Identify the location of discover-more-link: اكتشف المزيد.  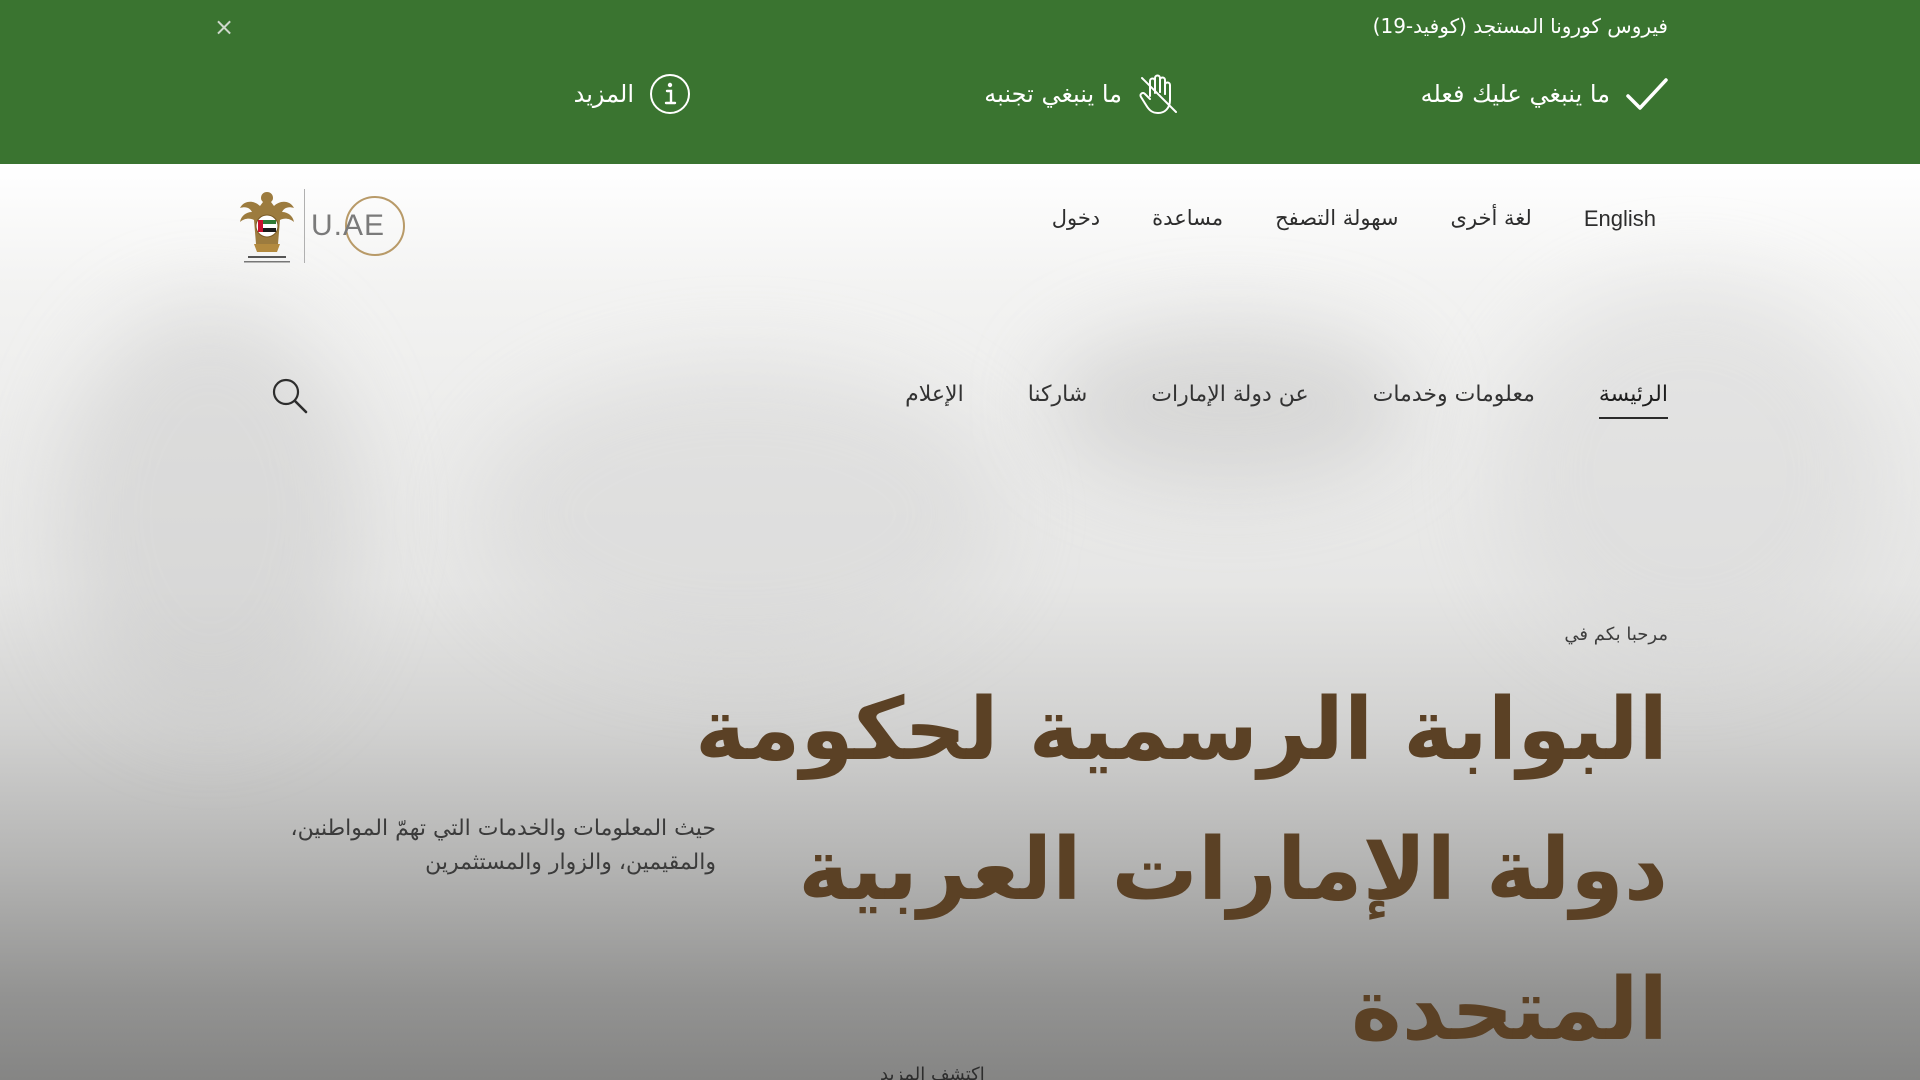
(932, 1072).